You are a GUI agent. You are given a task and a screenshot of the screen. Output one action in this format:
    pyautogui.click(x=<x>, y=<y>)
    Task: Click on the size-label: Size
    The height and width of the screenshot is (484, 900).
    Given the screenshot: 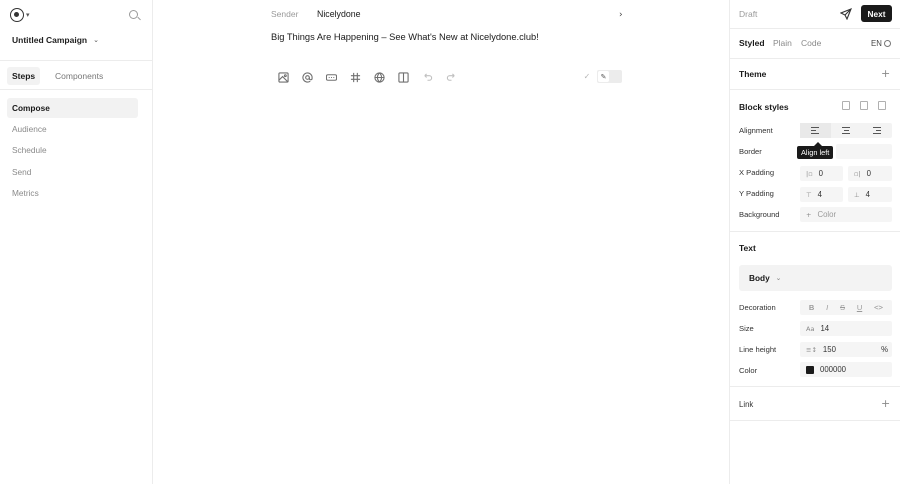 What is the action you would take?
    pyautogui.click(x=746, y=328)
    